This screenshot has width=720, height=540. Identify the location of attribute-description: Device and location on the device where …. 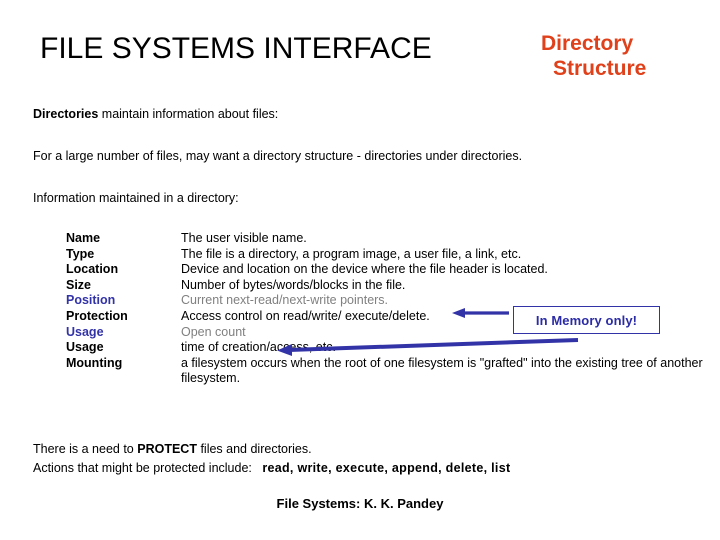
(364, 269).